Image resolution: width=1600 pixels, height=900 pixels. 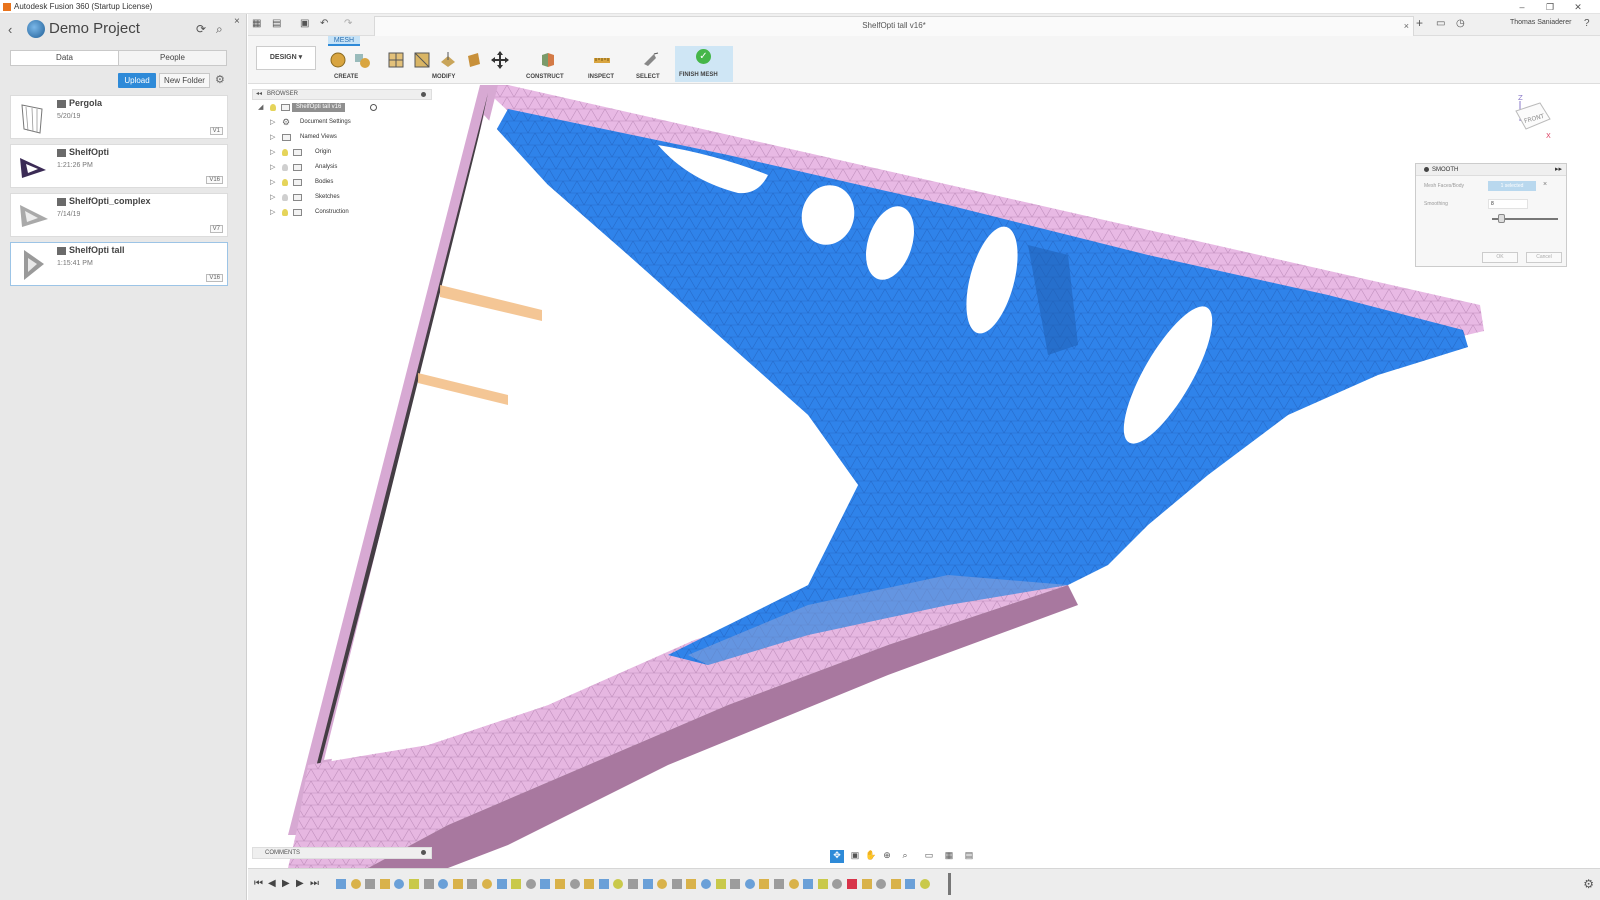 I want to click on step-forward-icon: ▶, so click(x=300, y=883).